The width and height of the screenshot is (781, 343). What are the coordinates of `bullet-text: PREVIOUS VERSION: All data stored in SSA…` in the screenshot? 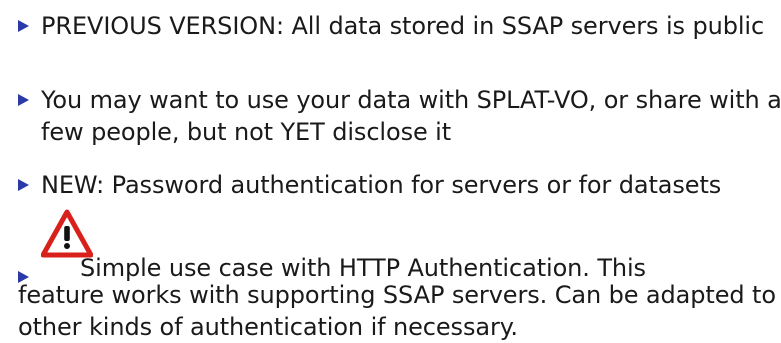 It's located at (403, 26).